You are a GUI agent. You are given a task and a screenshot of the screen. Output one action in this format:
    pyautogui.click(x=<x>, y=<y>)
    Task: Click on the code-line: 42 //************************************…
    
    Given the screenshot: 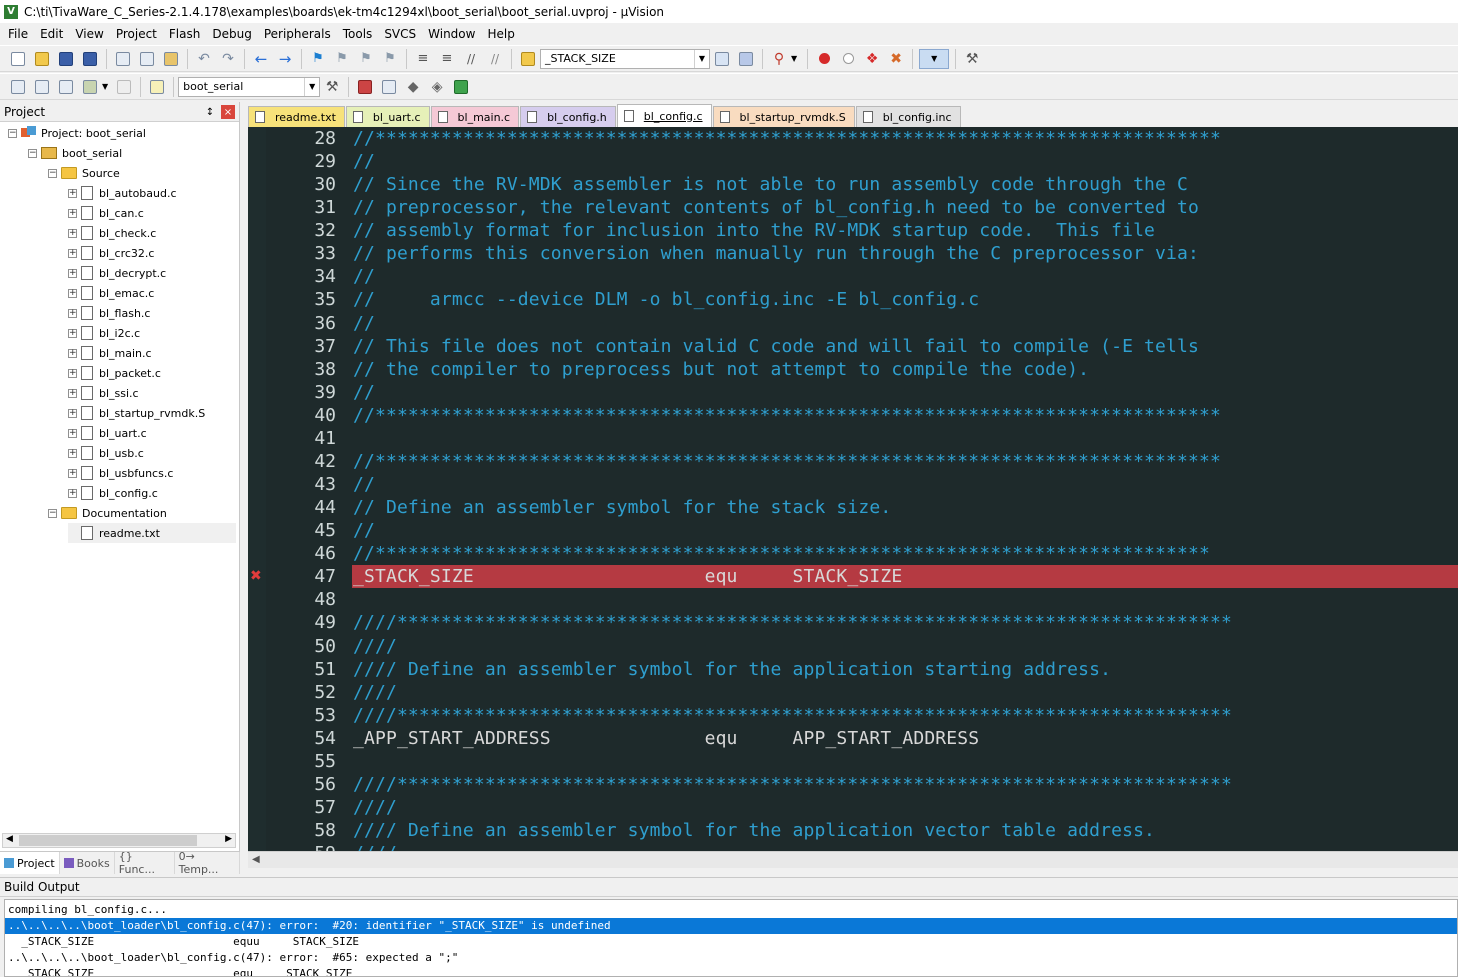 What is the action you would take?
    pyautogui.click(x=853, y=461)
    